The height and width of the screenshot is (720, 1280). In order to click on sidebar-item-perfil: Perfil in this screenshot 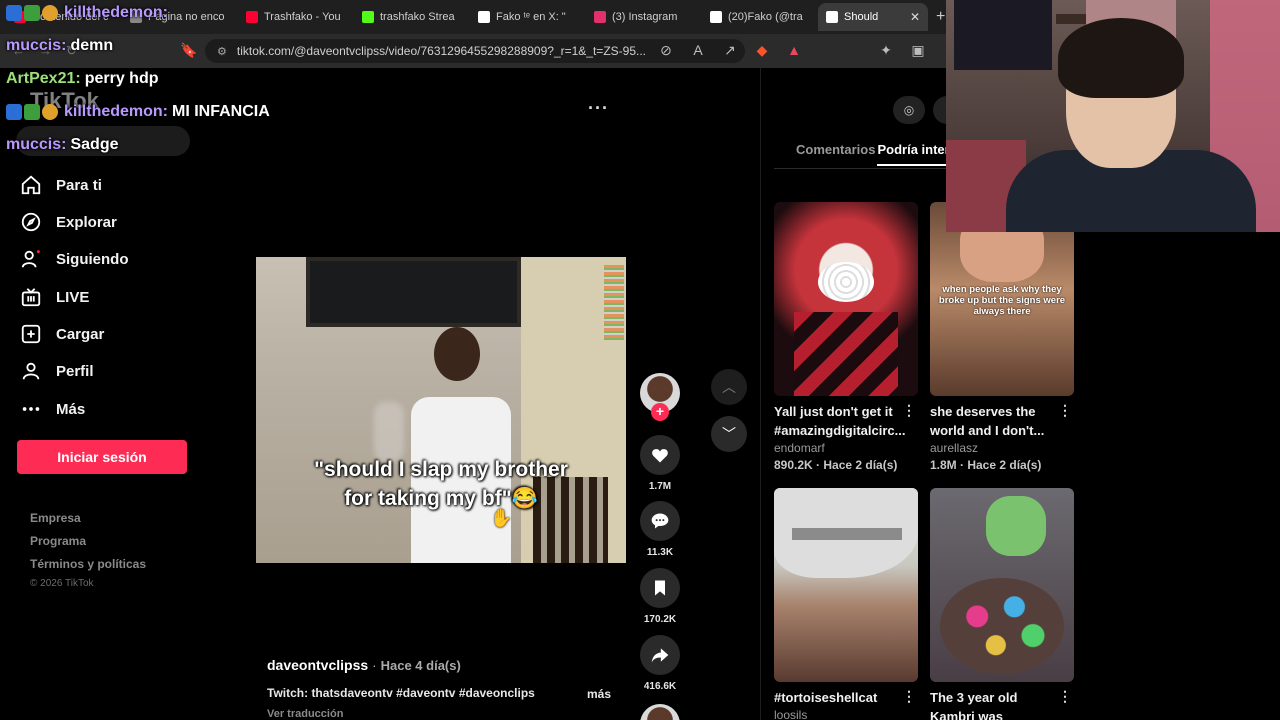, I will do `click(57, 371)`.